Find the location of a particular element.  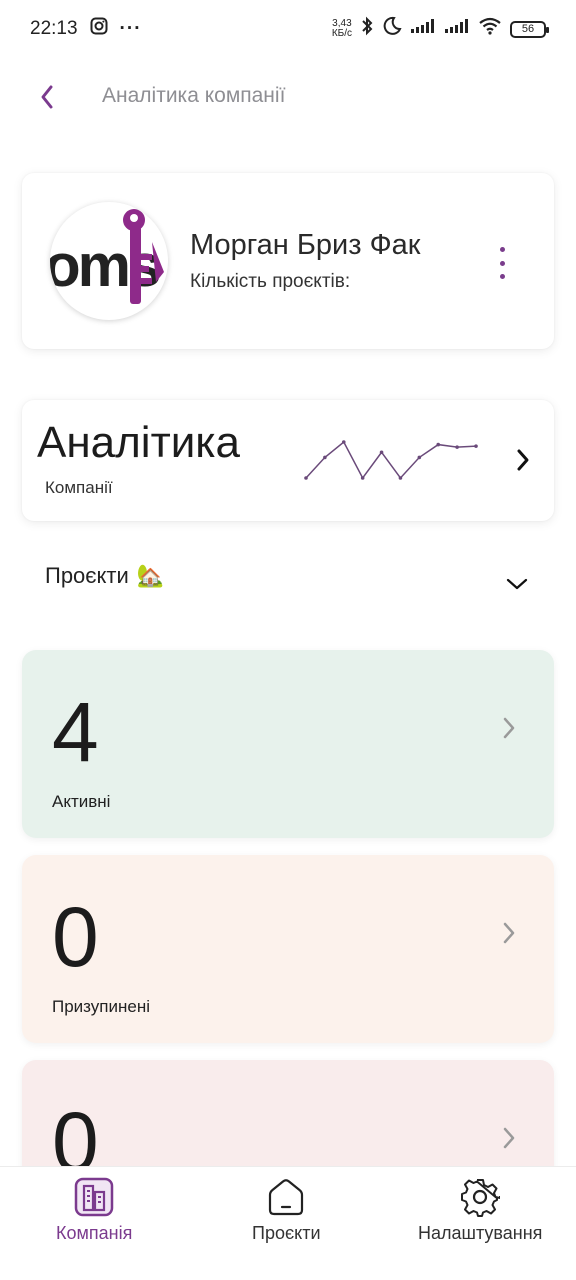

stat-card-active: 4 Активні is located at coordinates (288, 744).